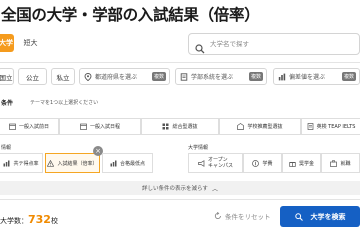  Describe the element at coordinates (201, 163) in the screenshot. I see `megaphone-icon` at that location.